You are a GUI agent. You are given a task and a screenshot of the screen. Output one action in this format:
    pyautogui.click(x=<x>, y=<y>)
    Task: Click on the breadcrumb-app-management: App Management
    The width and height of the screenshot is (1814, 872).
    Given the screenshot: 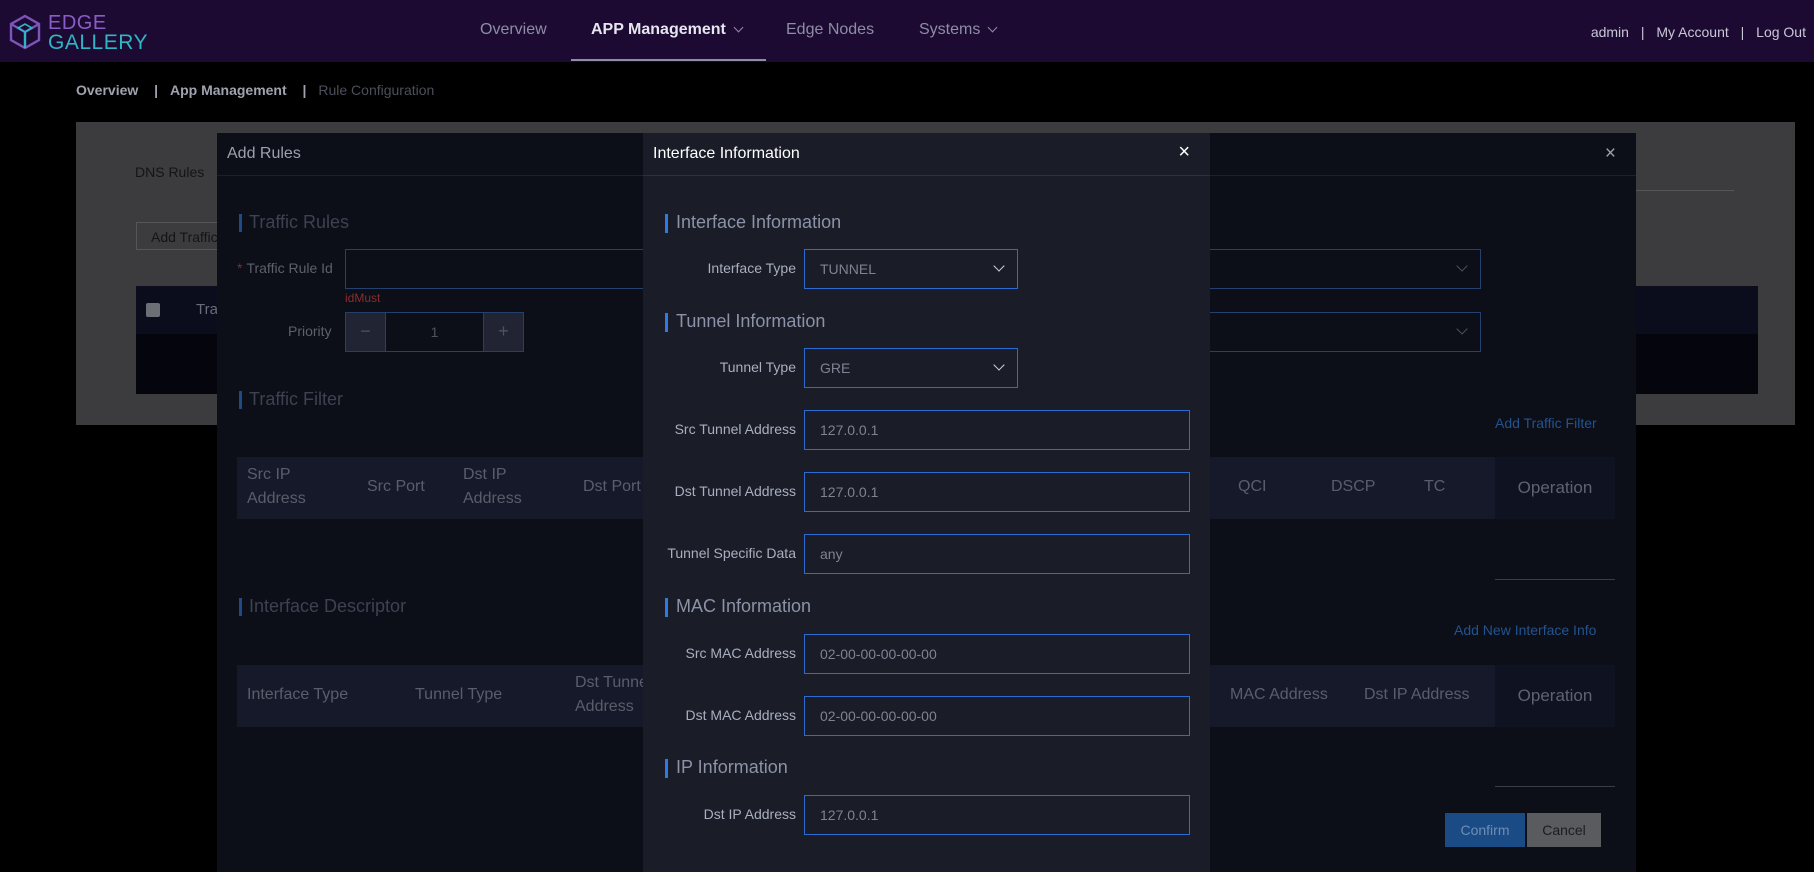 What is the action you would take?
    pyautogui.click(x=228, y=90)
    